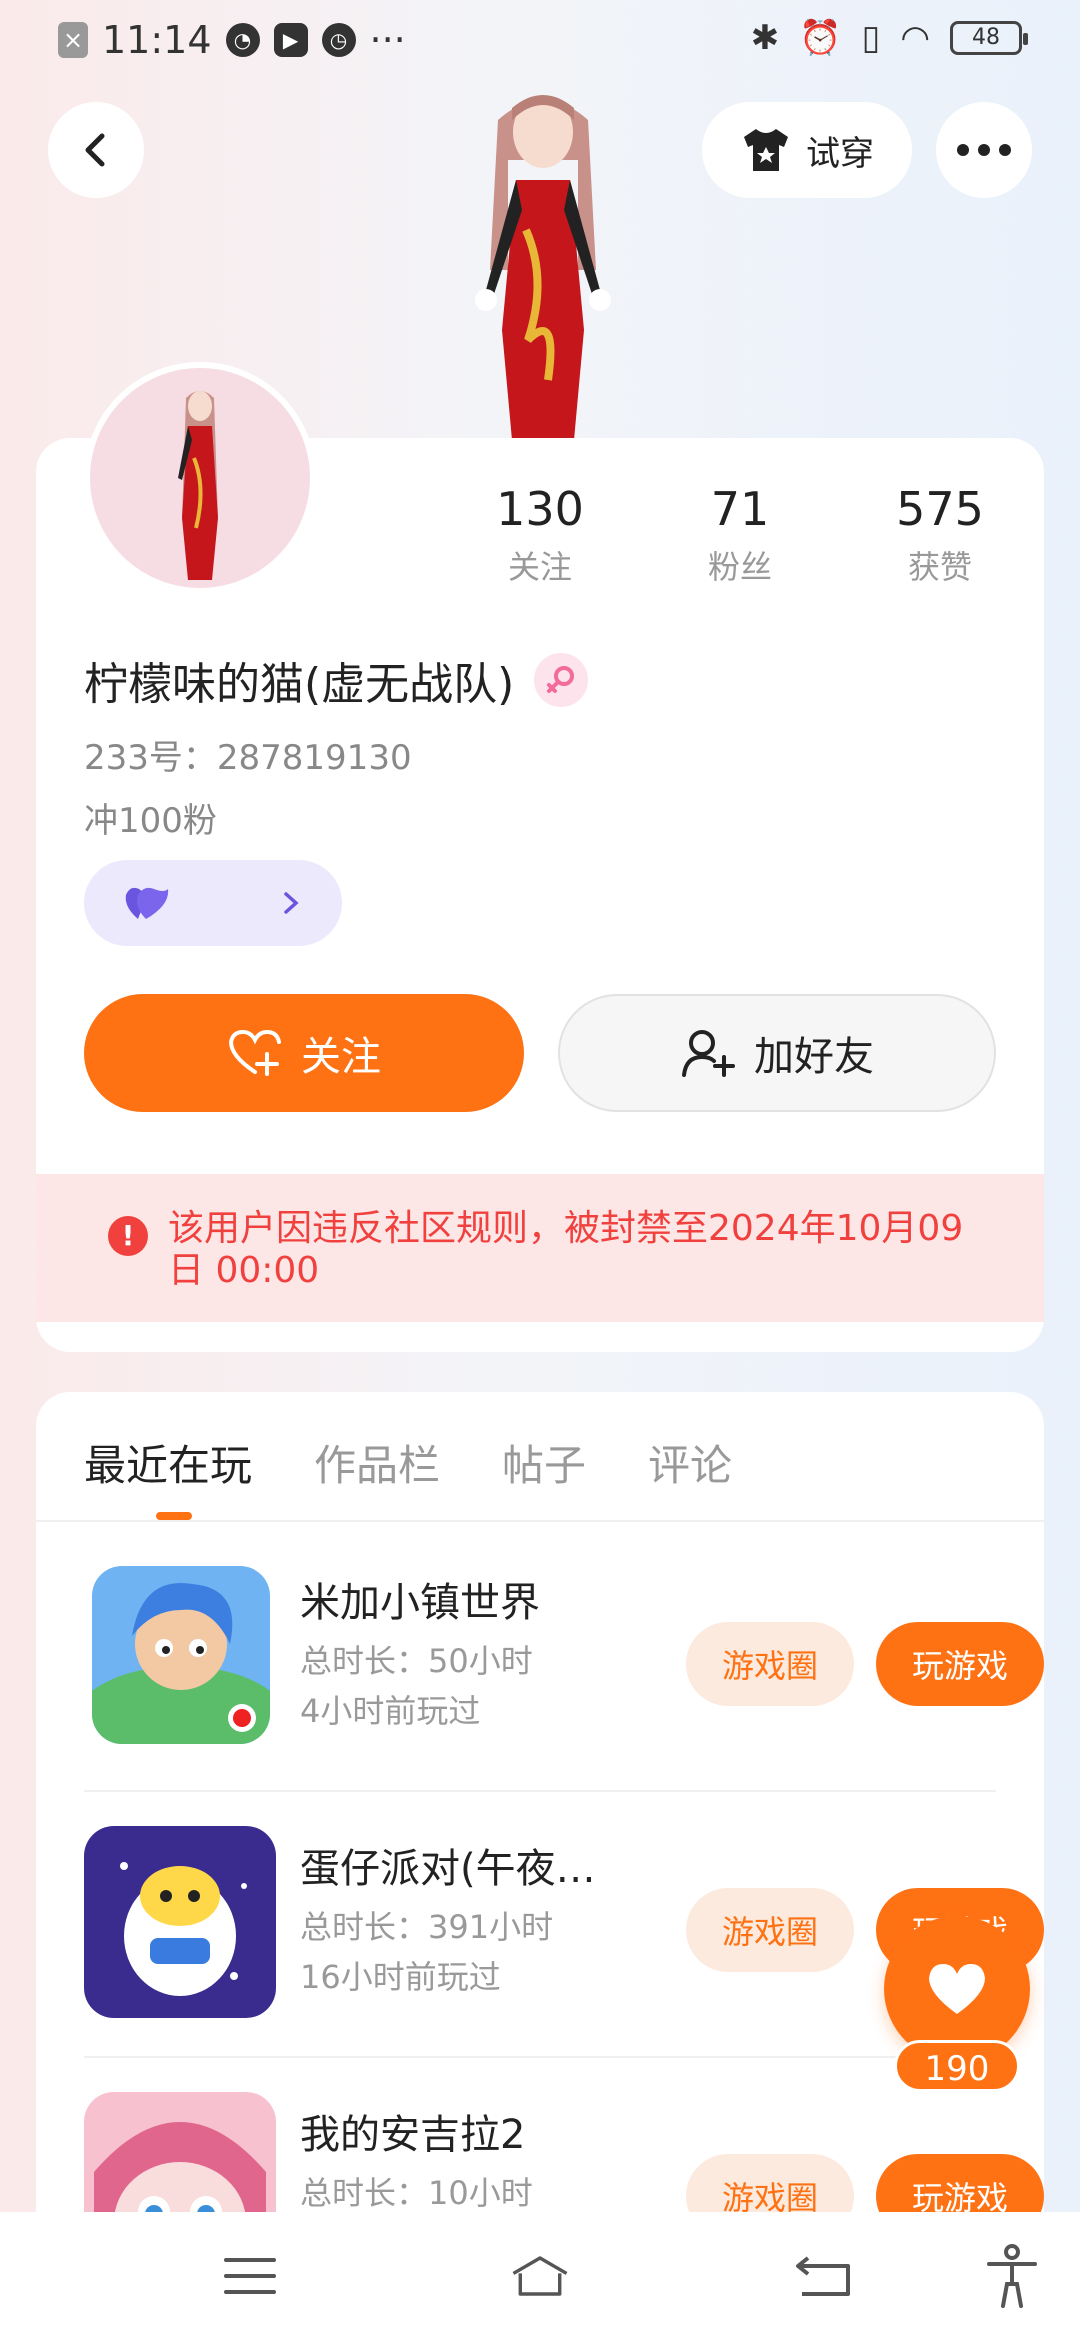 This screenshot has width=1080, height=2340. Describe the element at coordinates (543, 260) in the screenshot. I see `avatar-3d-figure` at that location.